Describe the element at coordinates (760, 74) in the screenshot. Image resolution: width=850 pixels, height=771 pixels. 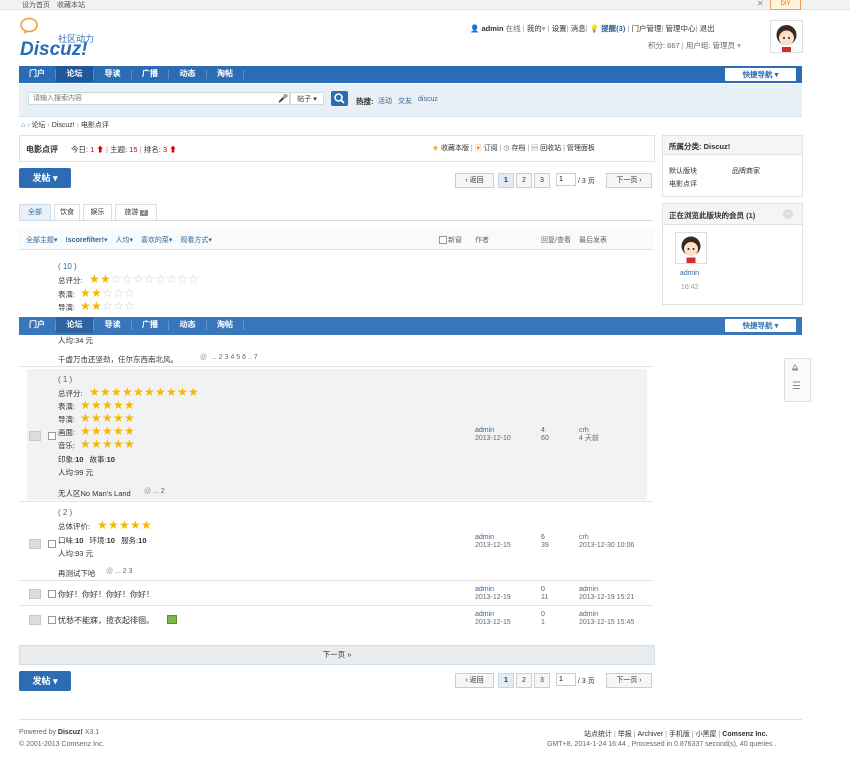
I see `quick-nav-button: 快捷导航 ▾` at that location.